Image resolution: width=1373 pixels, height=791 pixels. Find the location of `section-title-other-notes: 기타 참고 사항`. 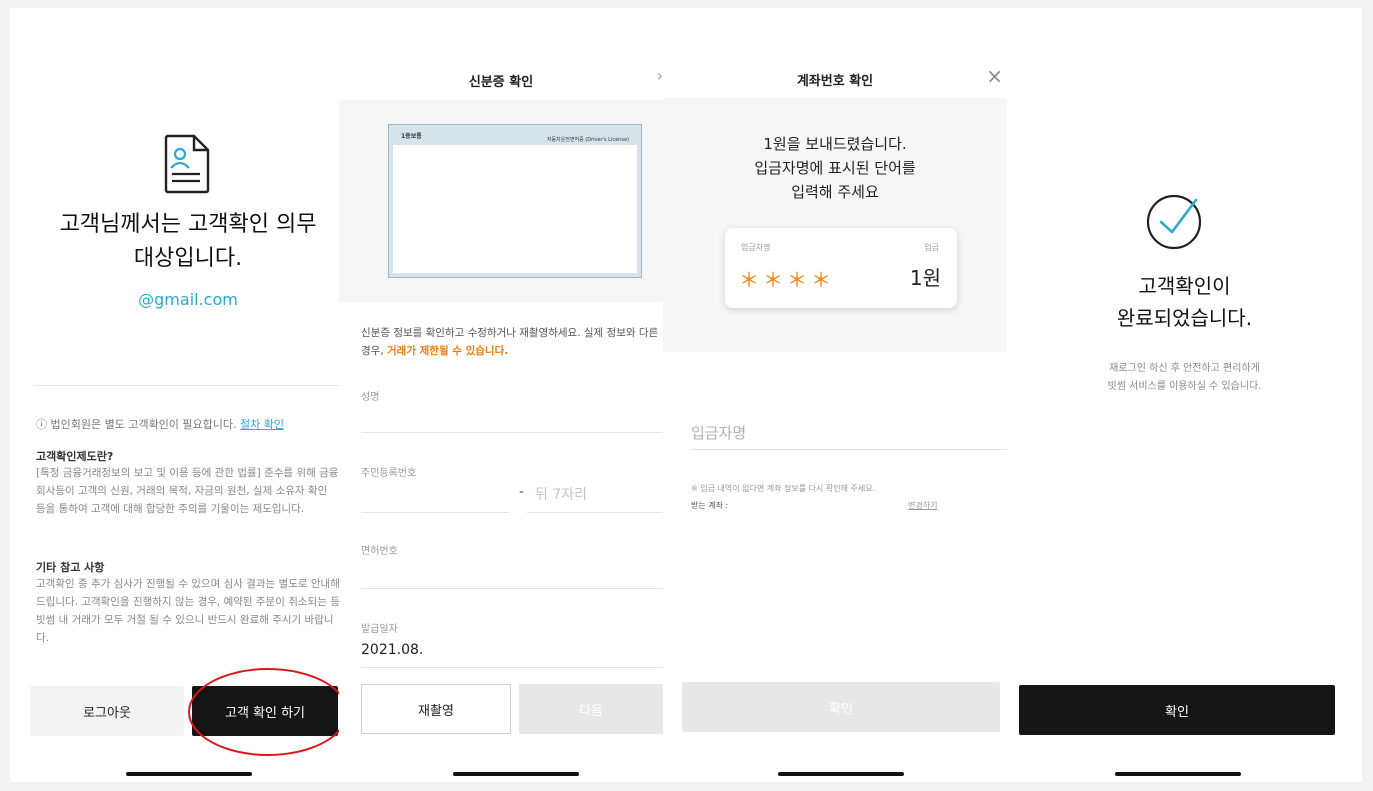

section-title-other-notes: 기타 참고 사항 is located at coordinates (70, 567).